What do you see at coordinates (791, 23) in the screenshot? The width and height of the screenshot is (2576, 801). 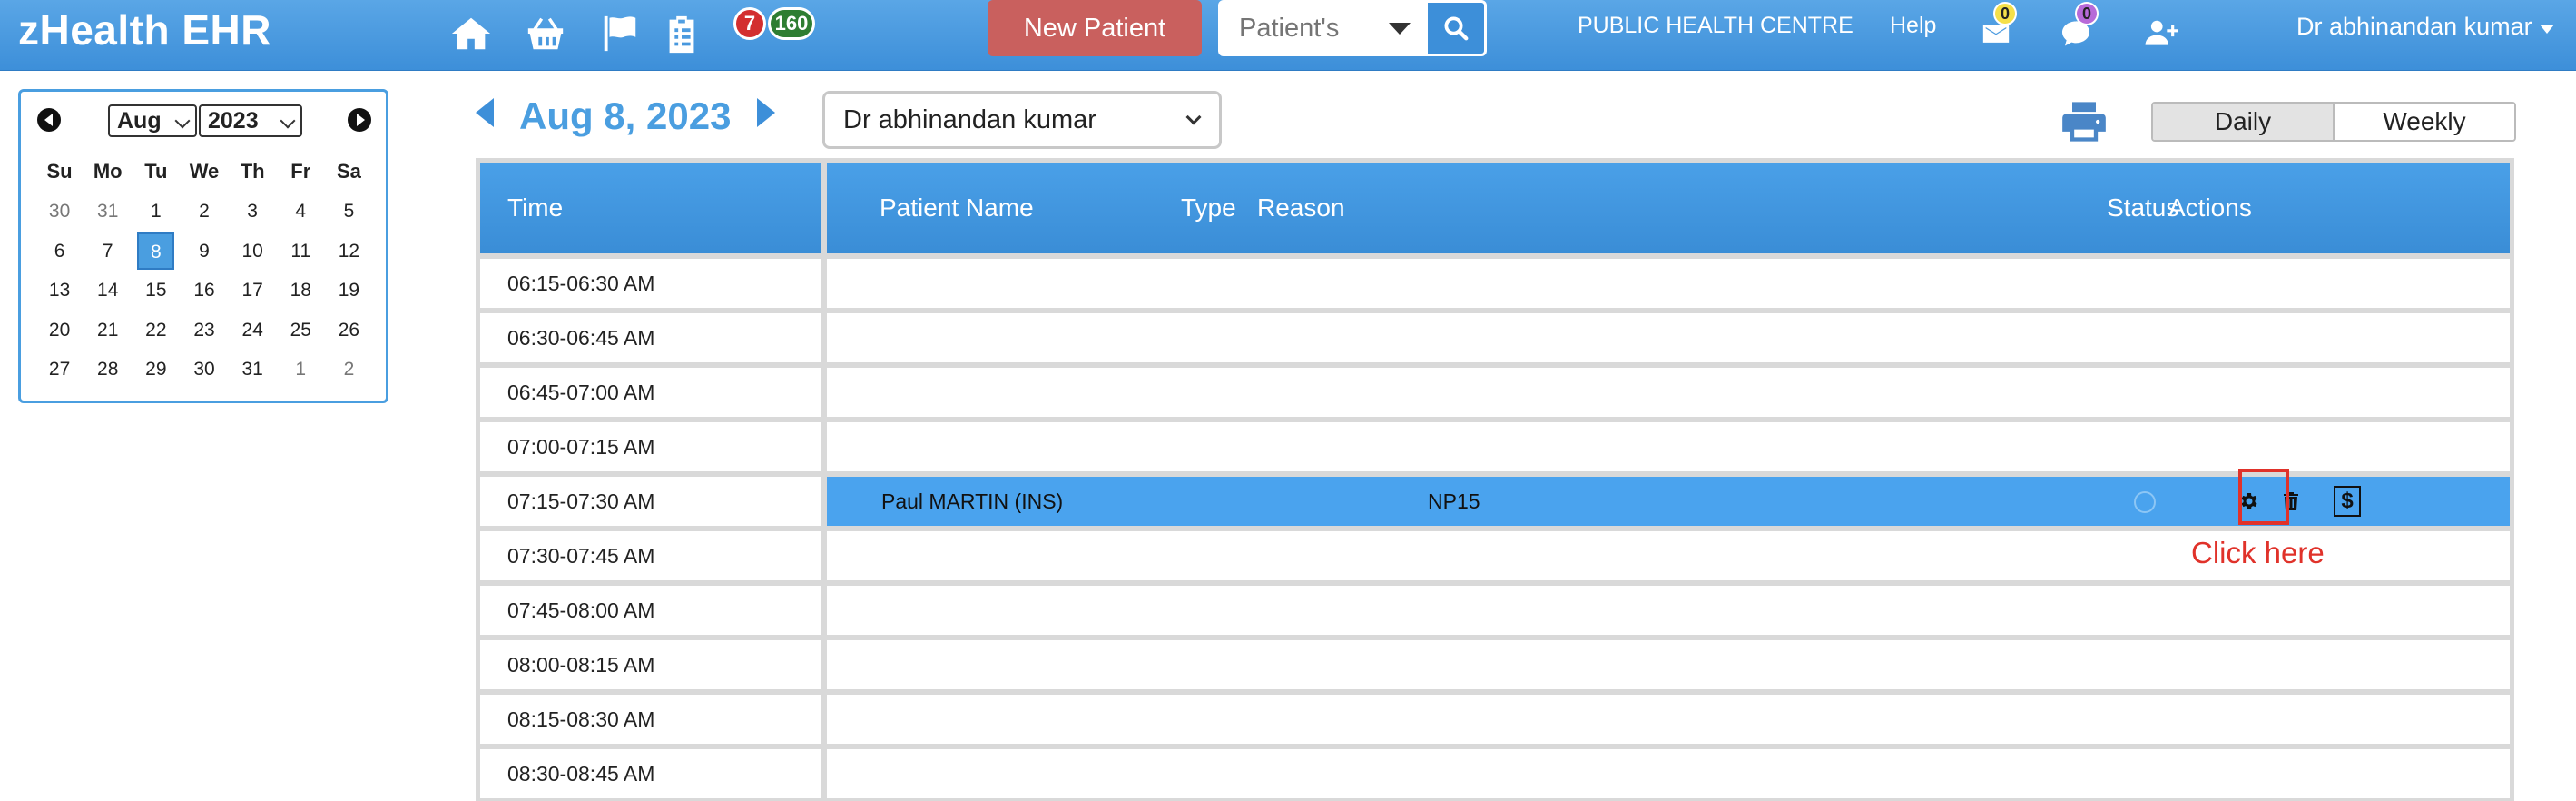 I see `tasks-badge: 160` at bounding box center [791, 23].